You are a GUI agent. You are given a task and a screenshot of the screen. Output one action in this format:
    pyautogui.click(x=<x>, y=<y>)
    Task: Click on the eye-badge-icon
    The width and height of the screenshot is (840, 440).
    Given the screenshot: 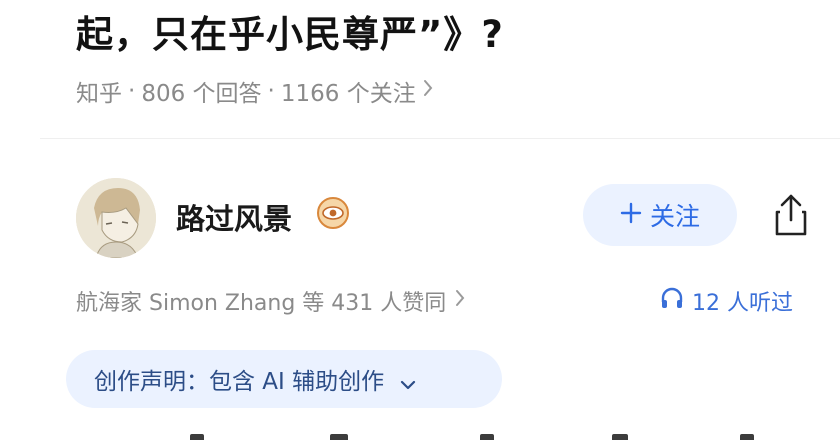 What is the action you would take?
    pyautogui.click(x=333, y=213)
    